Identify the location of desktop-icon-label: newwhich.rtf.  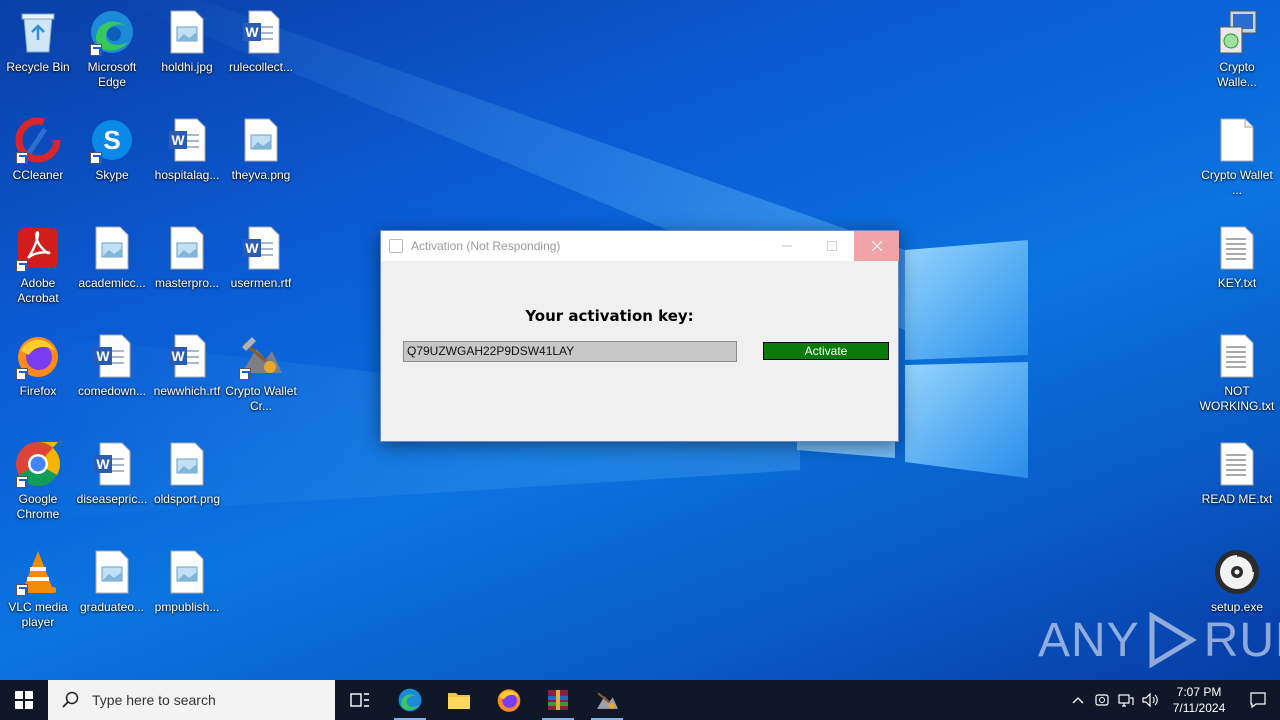
(187, 391).